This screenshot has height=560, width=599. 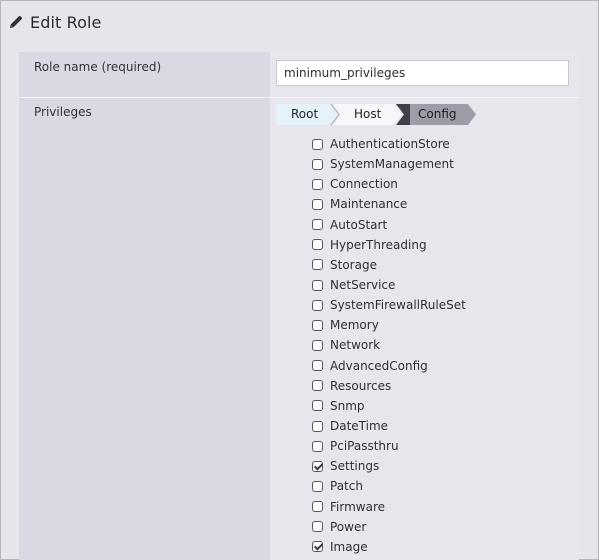 What do you see at coordinates (398, 305) in the screenshot?
I see `privilege-label: SystemFirewallRuleSet` at bounding box center [398, 305].